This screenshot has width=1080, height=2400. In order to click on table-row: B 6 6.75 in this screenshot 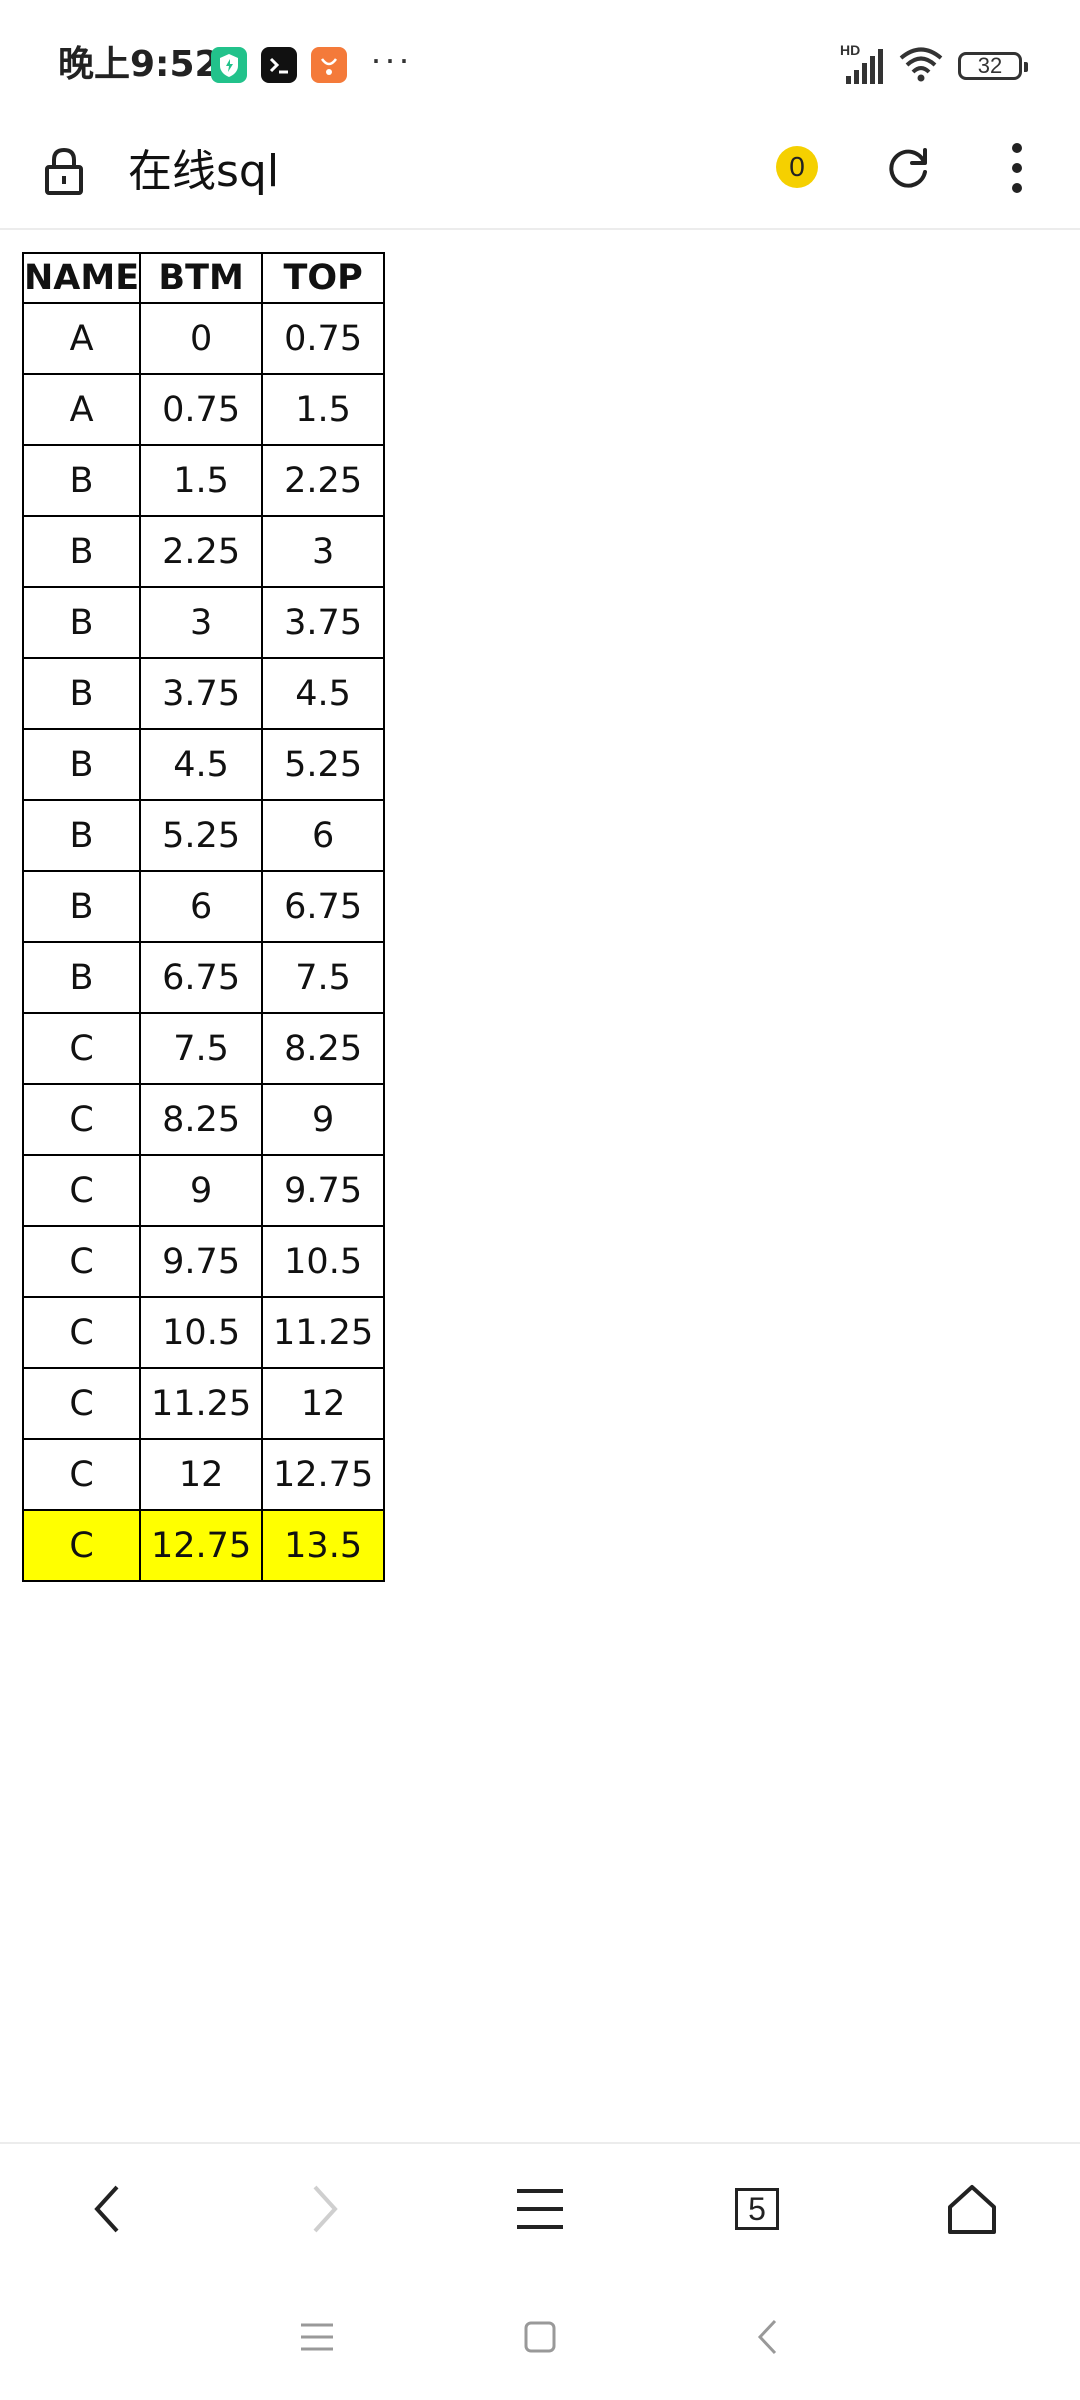, I will do `click(203, 906)`.